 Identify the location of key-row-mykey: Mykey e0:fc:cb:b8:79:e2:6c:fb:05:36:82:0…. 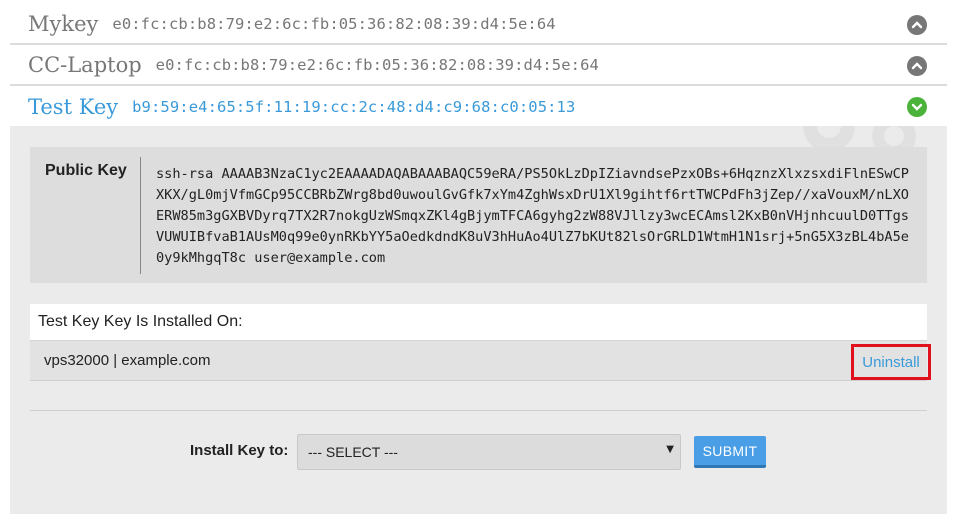
(478, 25).